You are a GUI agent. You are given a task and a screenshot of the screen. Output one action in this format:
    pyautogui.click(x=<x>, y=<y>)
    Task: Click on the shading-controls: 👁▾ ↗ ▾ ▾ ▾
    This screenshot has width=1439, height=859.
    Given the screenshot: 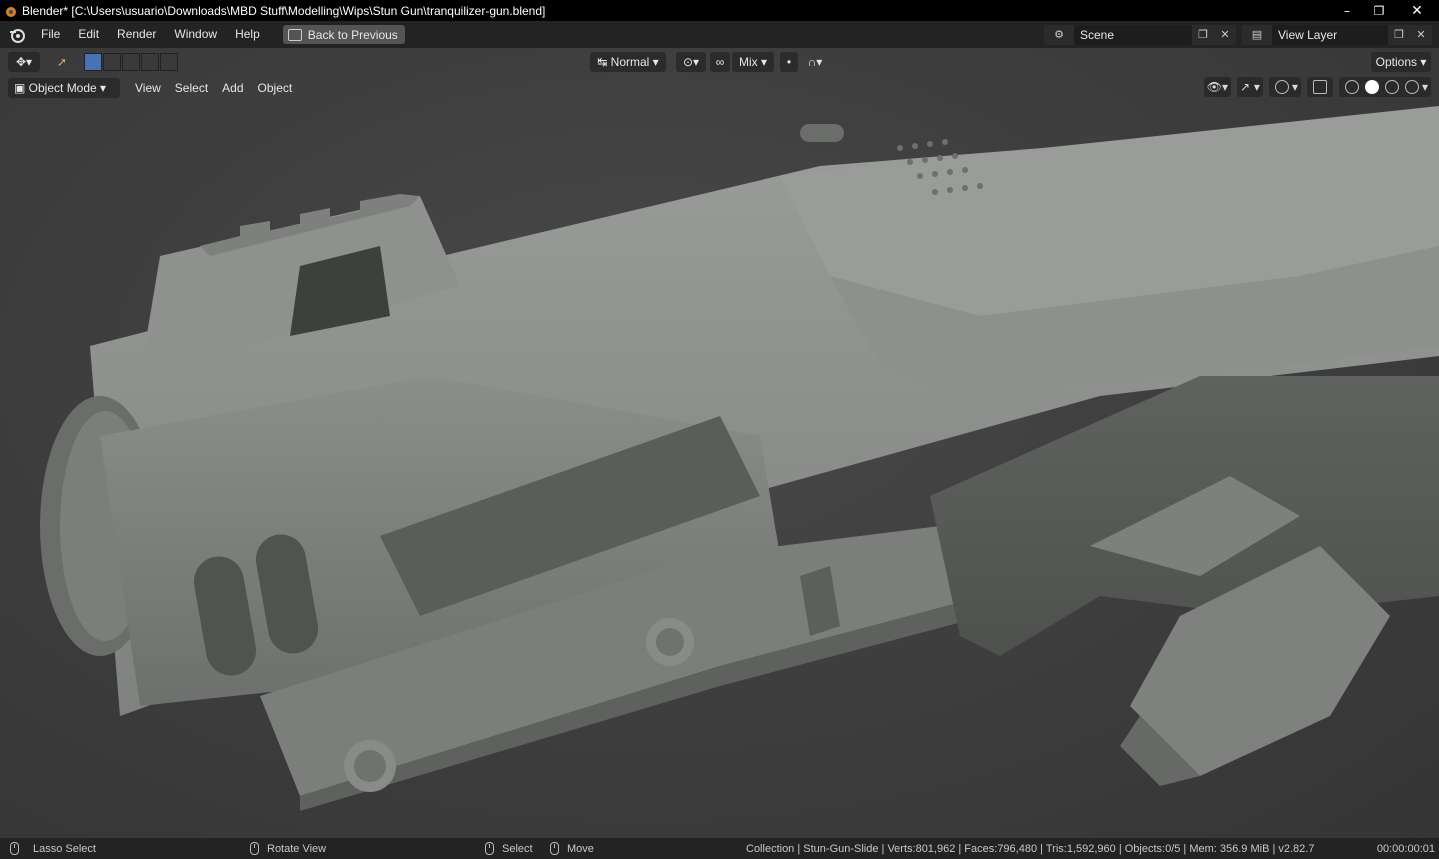 What is the action you would take?
    pyautogui.click(x=1314, y=87)
    